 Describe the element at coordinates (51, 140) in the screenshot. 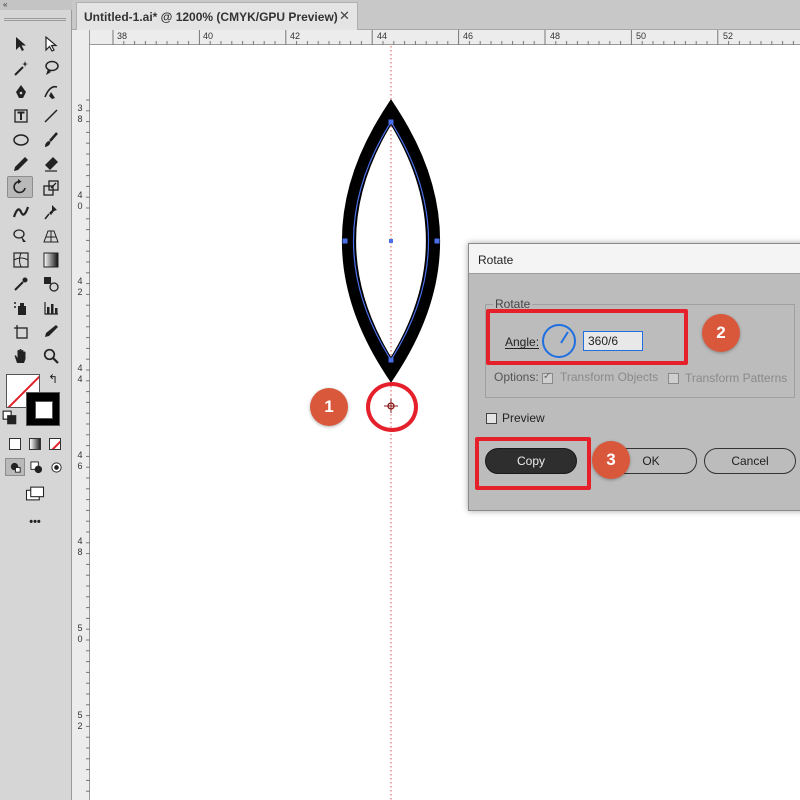

I see `paintbrush-tool-icon` at that location.